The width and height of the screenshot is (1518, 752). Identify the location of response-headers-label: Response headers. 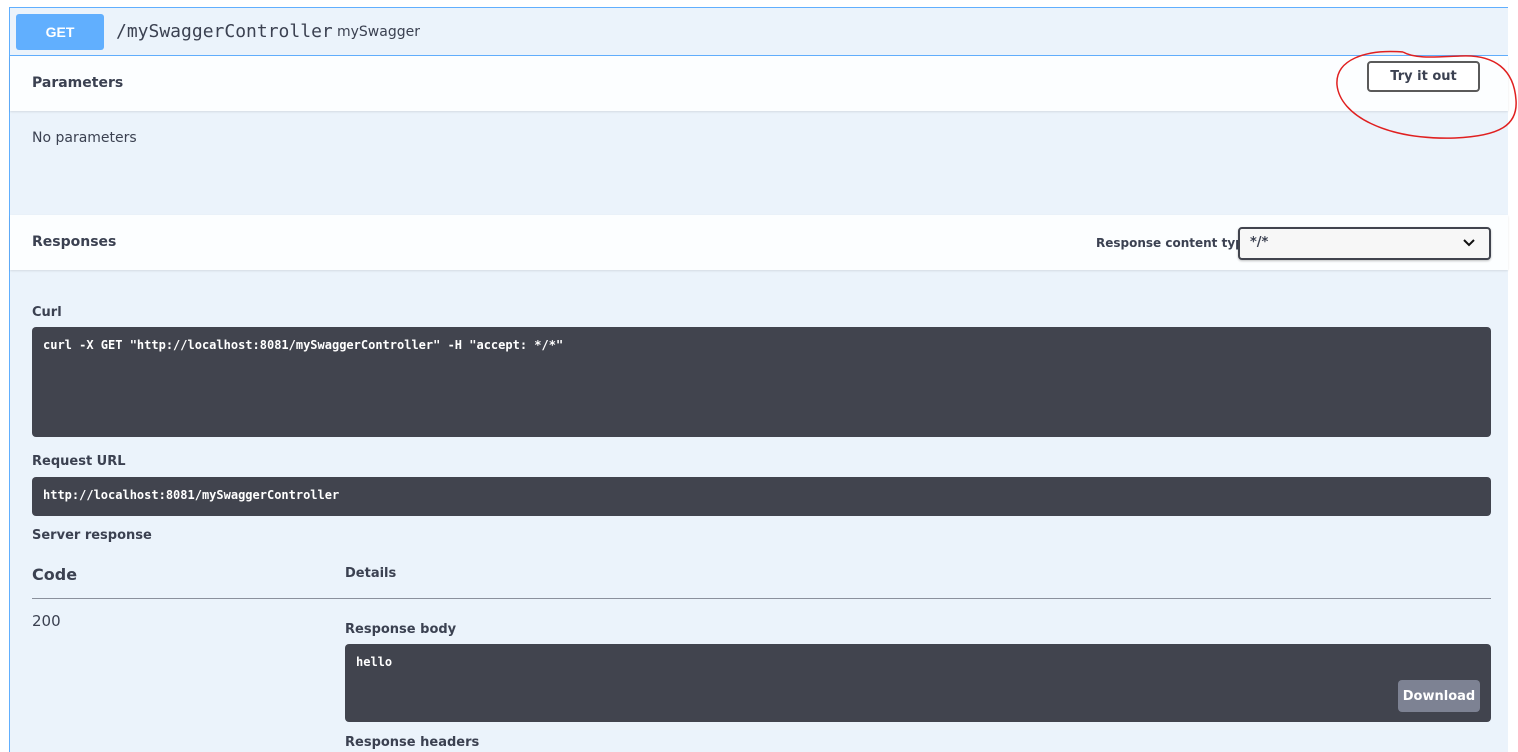
(412, 742).